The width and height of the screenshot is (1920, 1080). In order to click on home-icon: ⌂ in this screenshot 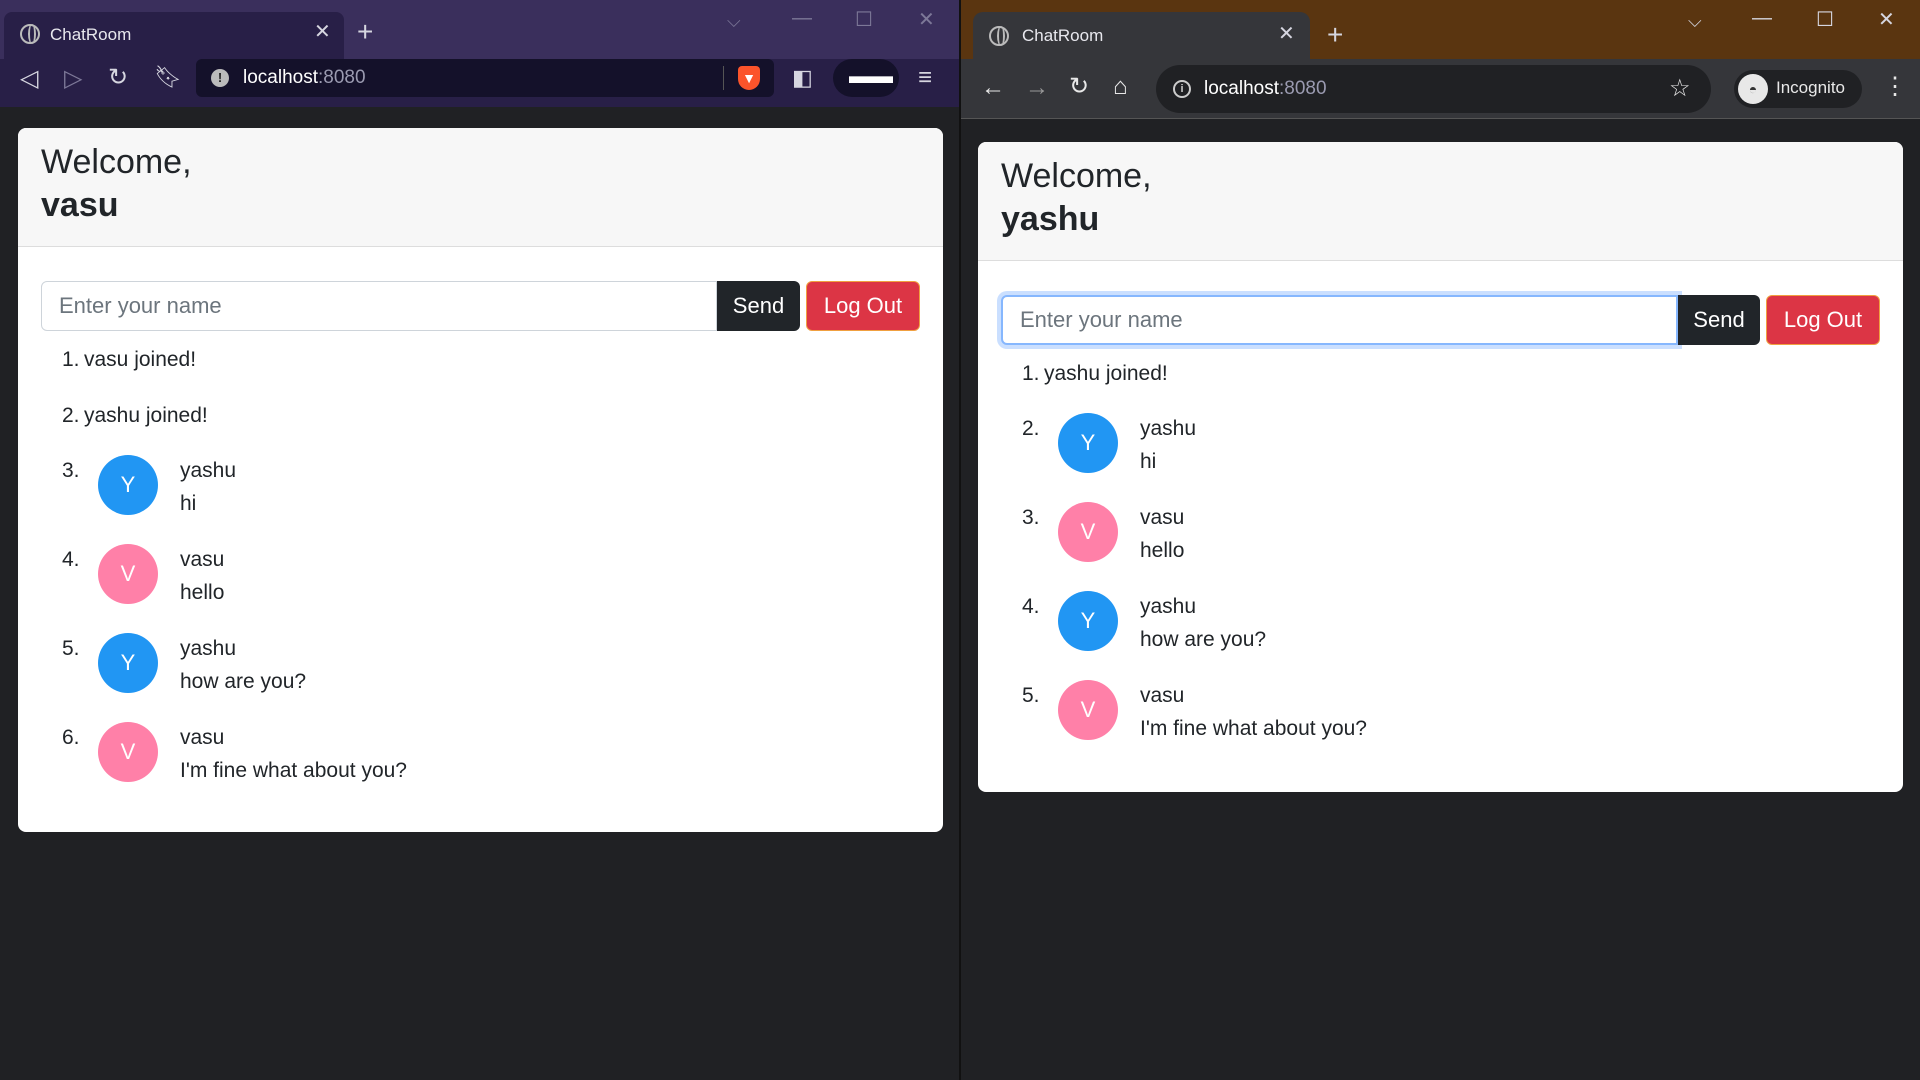, I will do `click(1120, 87)`.